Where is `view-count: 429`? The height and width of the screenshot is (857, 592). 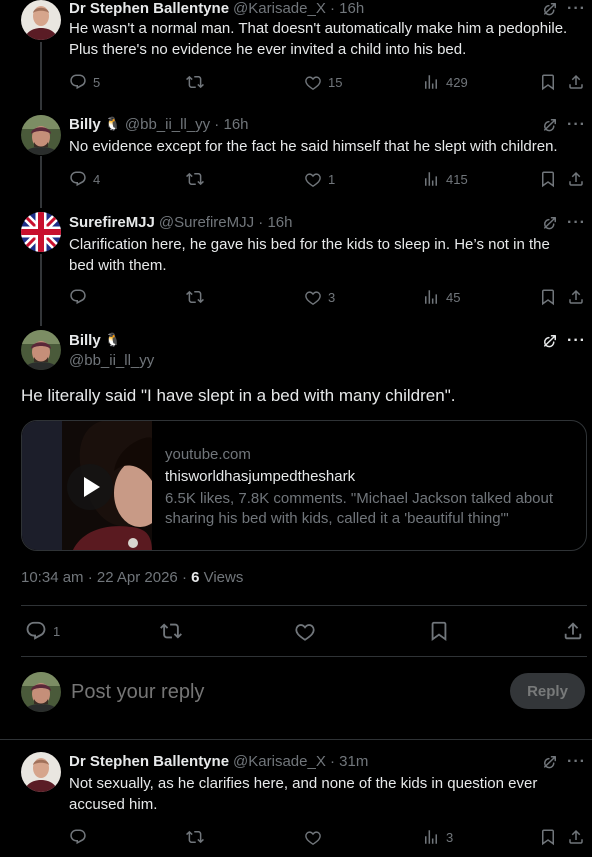 view-count: 429 is located at coordinates (457, 82).